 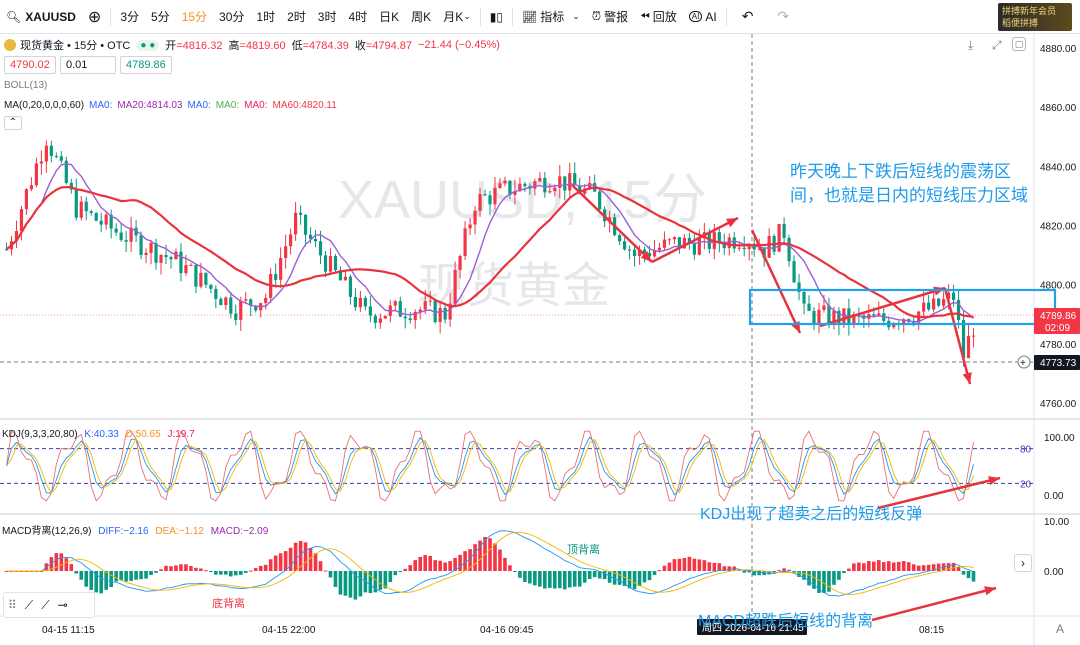 I want to click on macd-value: MACD:−2.09, so click(x=239, y=531).